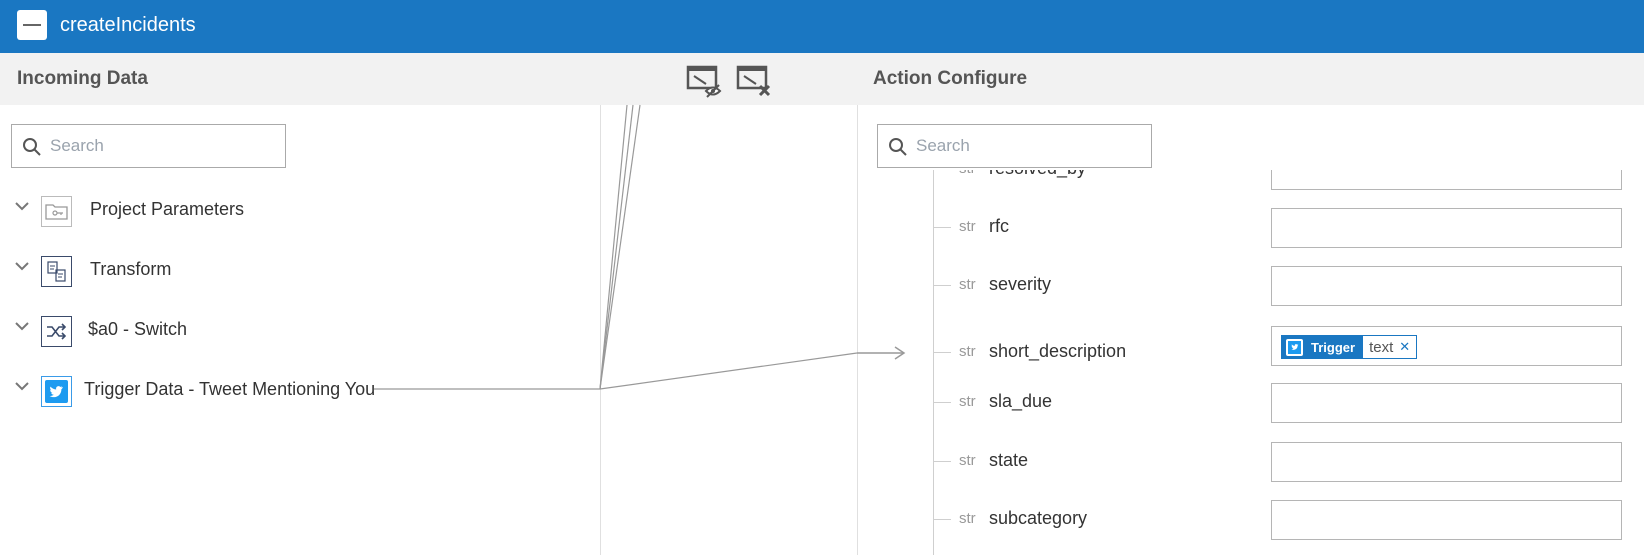 Image resolution: width=1644 pixels, height=555 pixels. What do you see at coordinates (1446, 180) in the screenshot?
I see `field-input-resolved-by` at bounding box center [1446, 180].